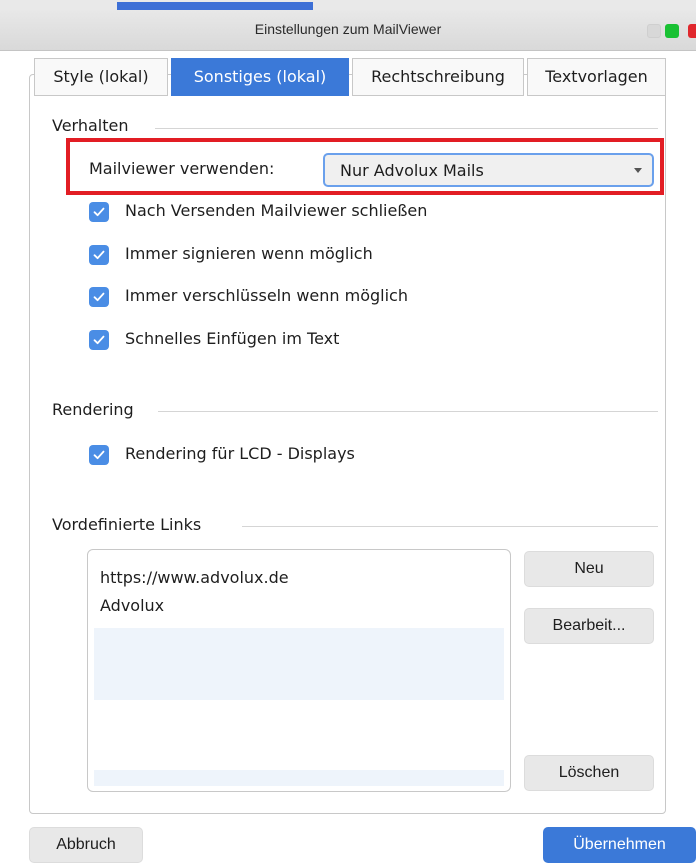 The height and width of the screenshot is (863, 696). I want to click on checkbox-always-sign: Immer signieren wenn möglich, so click(299, 256).